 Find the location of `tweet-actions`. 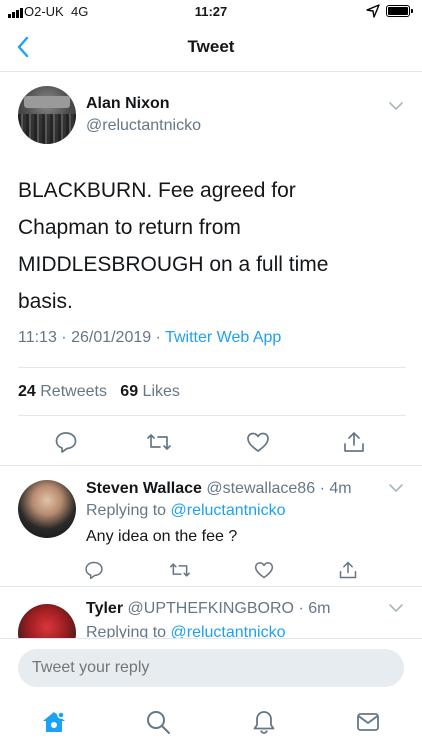

tweet-actions is located at coordinates (211, 442).